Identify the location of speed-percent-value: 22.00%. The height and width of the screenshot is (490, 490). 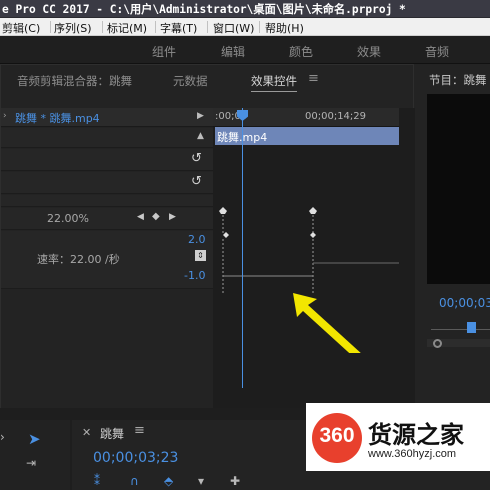
(68, 218).